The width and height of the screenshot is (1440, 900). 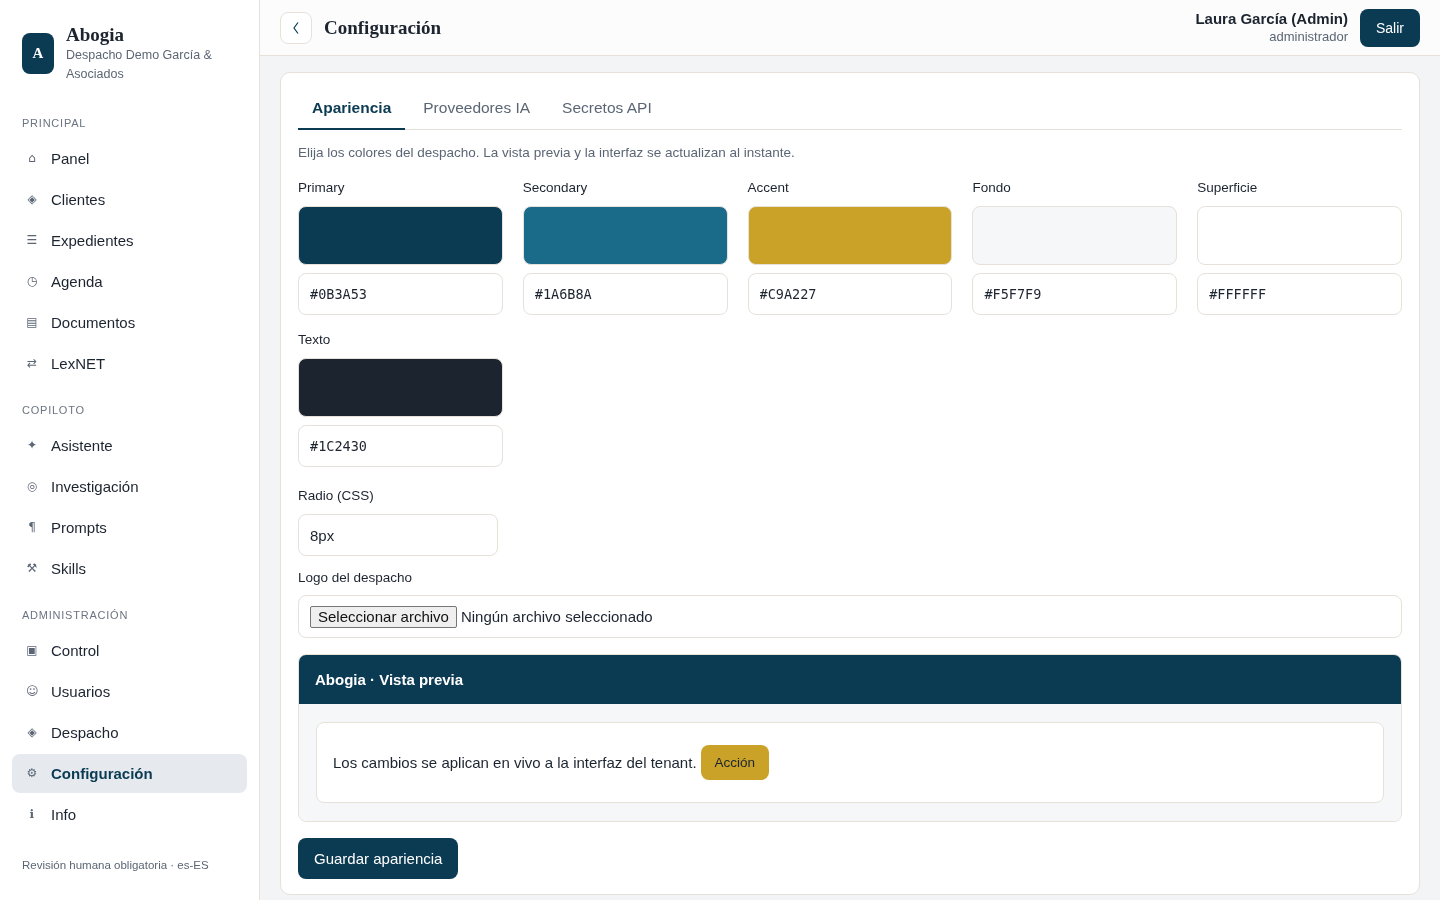 I want to click on file-upload-field: Seleccionar archivo Ningún archivo seleccionado, so click(x=850, y=616).